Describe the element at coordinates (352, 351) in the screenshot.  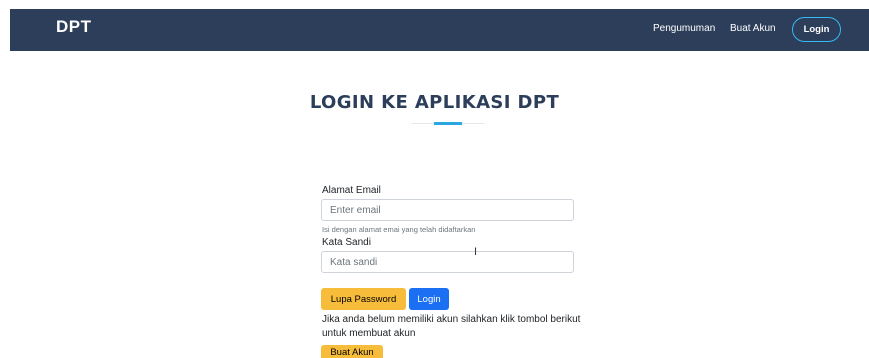
I see `register-button: Buat Akun` at that location.